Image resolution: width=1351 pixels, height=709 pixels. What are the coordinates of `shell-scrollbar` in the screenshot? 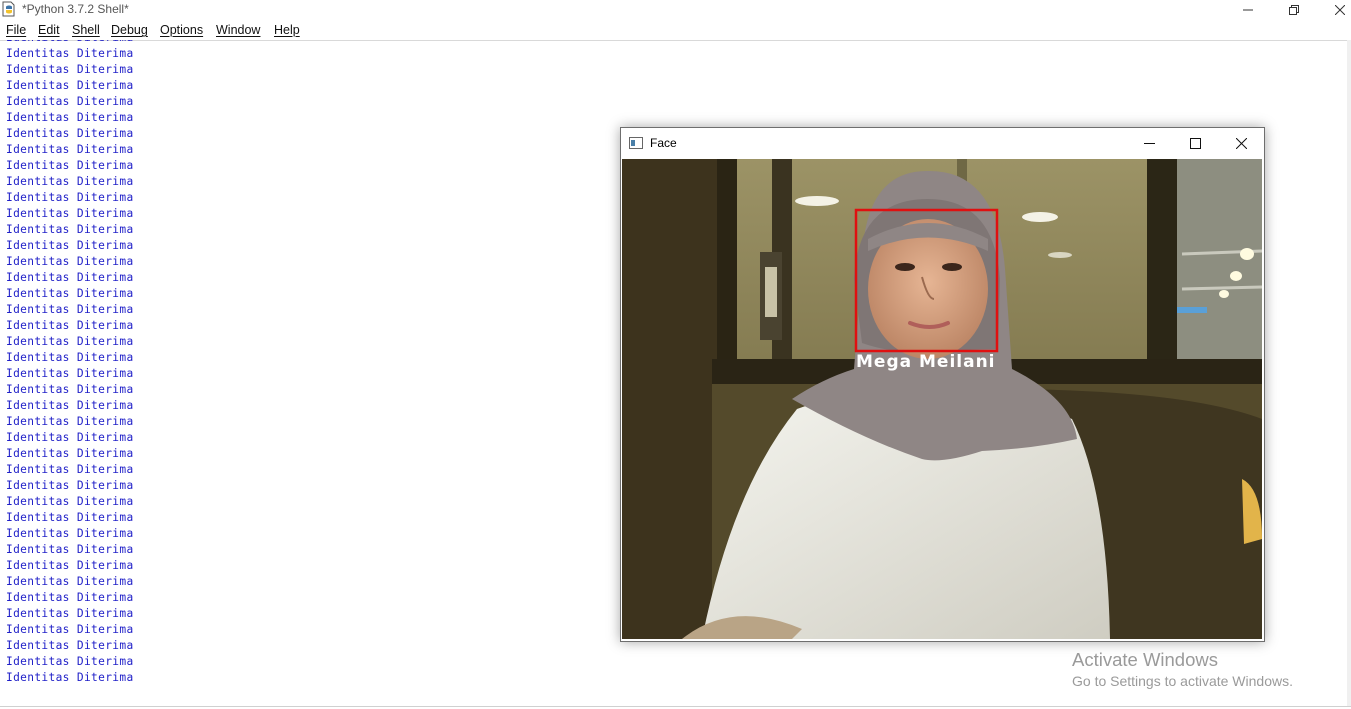 It's located at (1349, 373).